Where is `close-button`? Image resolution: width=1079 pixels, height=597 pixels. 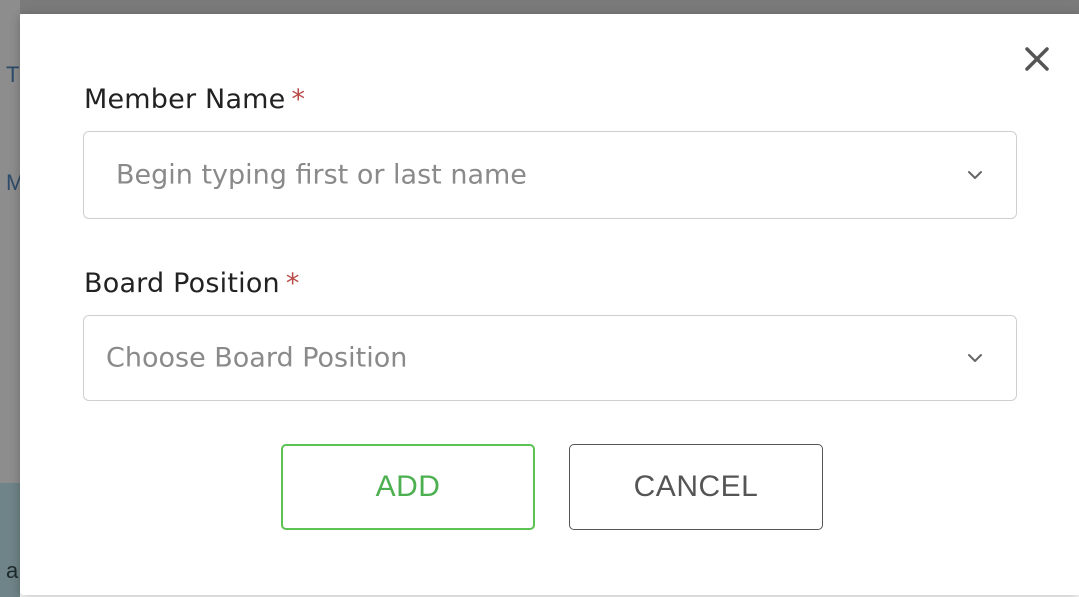
close-button is located at coordinates (1037, 59).